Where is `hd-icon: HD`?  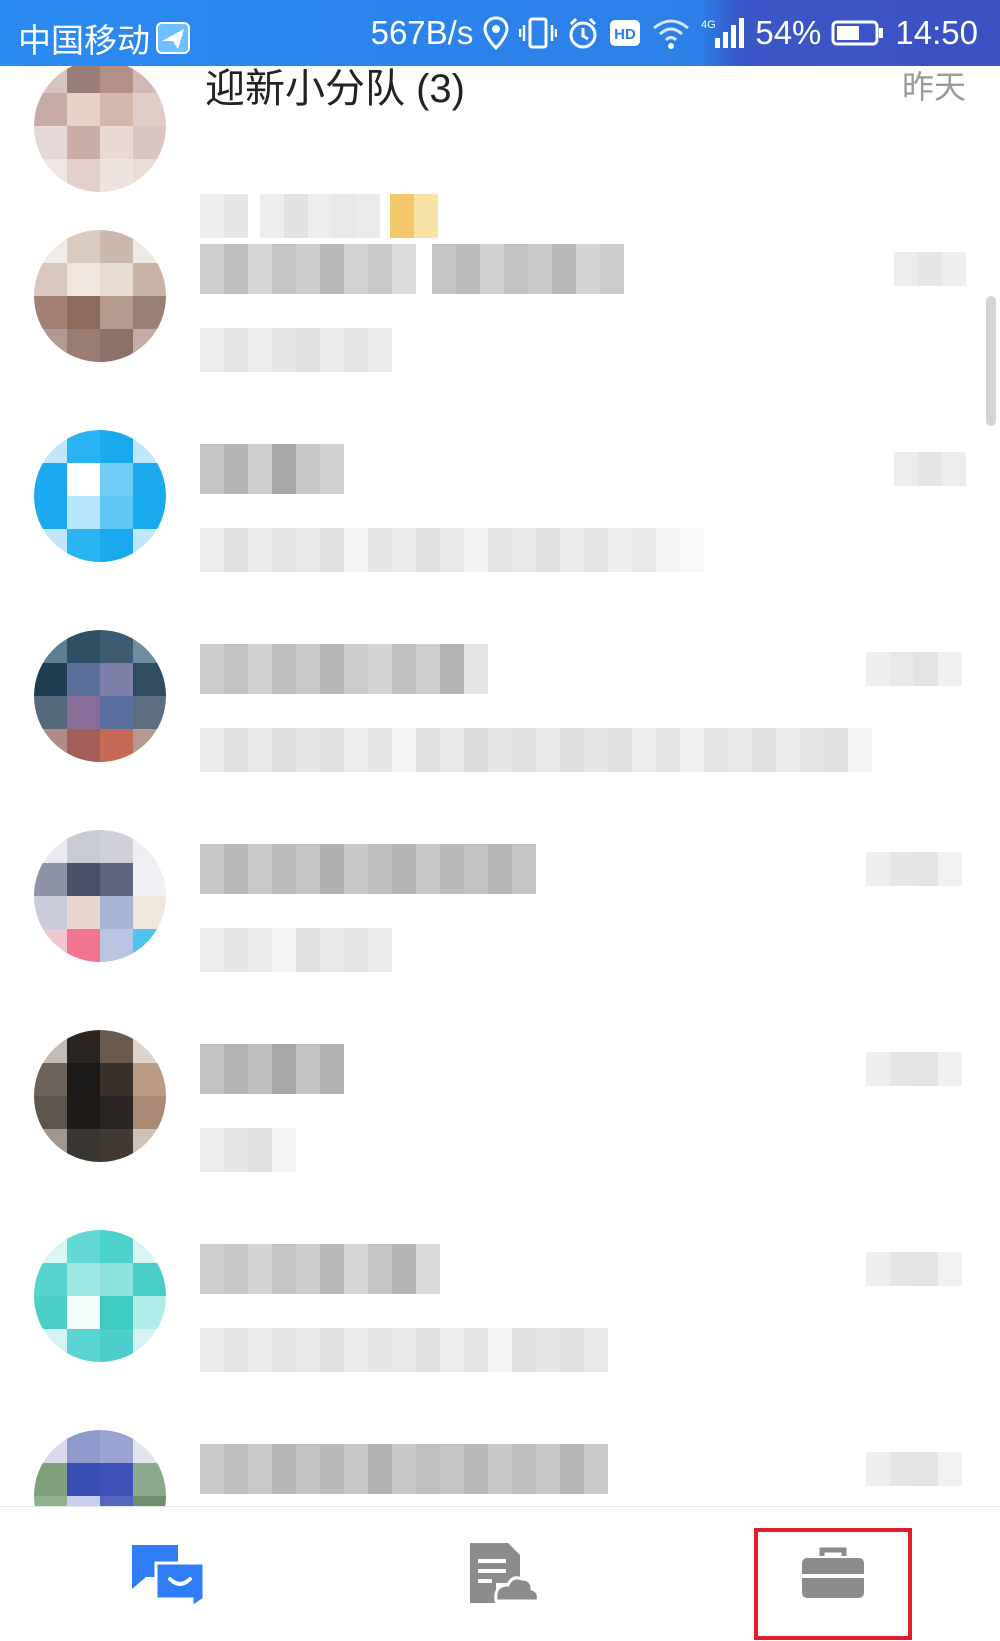
hd-icon: HD is located at coordinates (625, 33).